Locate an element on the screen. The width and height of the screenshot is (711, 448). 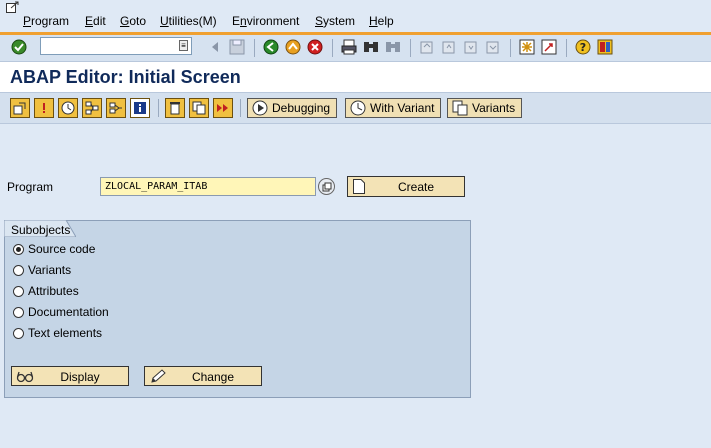
radio-button-selected is located at coordinates (18, 249).